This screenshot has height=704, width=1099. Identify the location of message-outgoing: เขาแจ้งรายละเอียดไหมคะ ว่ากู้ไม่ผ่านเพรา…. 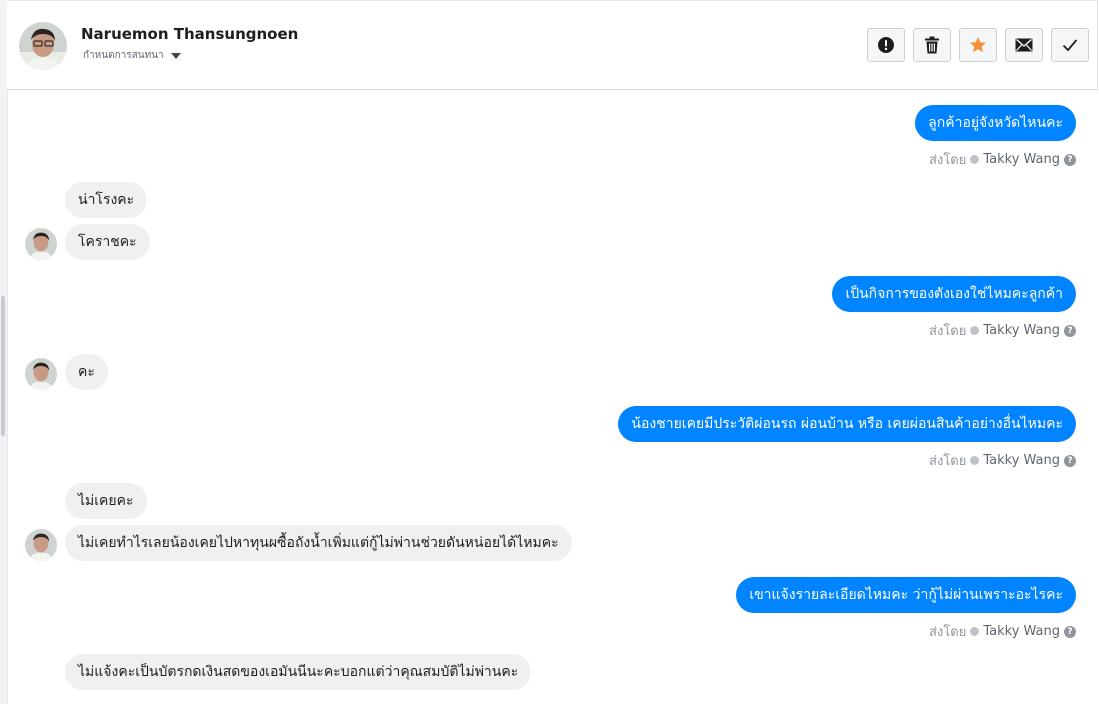
(906, 595).